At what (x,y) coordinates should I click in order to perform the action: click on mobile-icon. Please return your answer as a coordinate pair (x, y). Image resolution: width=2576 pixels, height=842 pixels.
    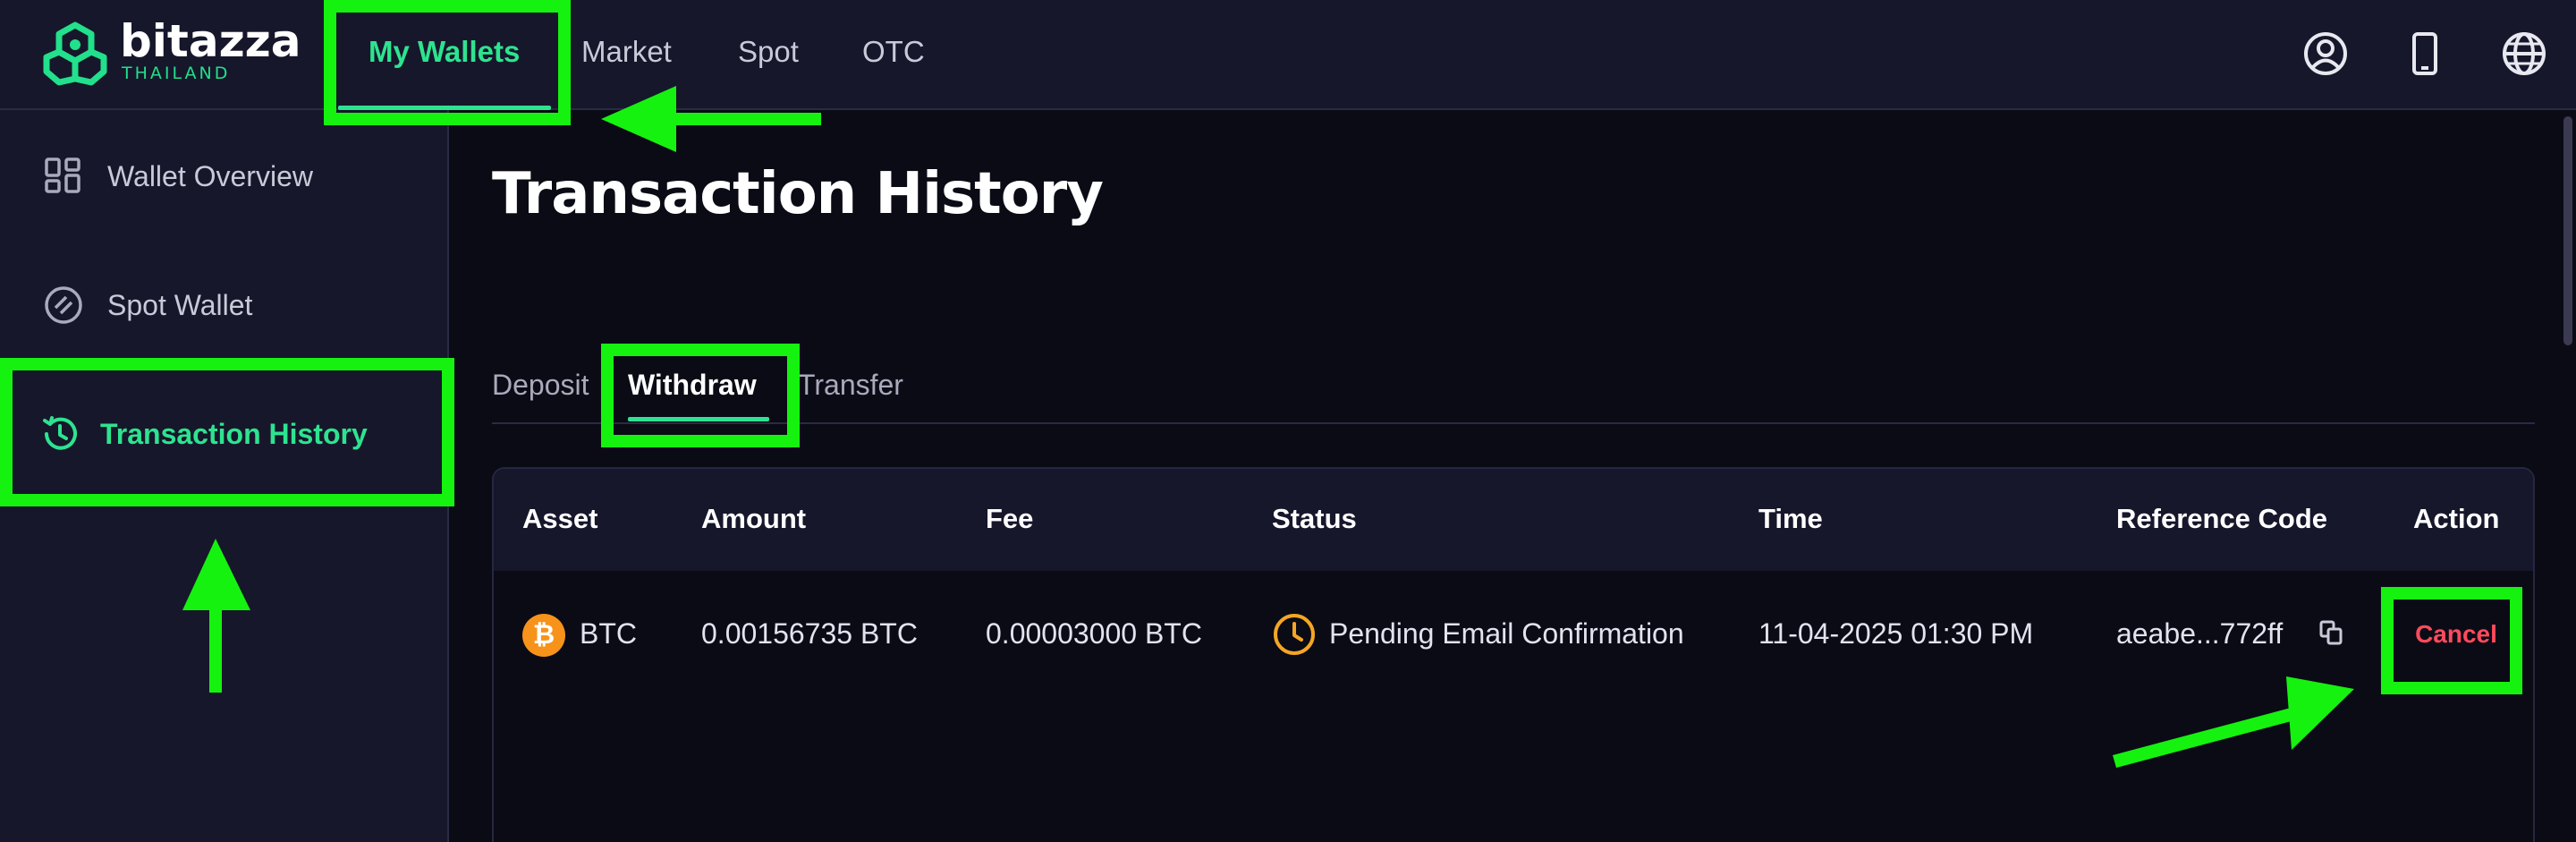
    Looking at the image, I should click on (2425, 54).